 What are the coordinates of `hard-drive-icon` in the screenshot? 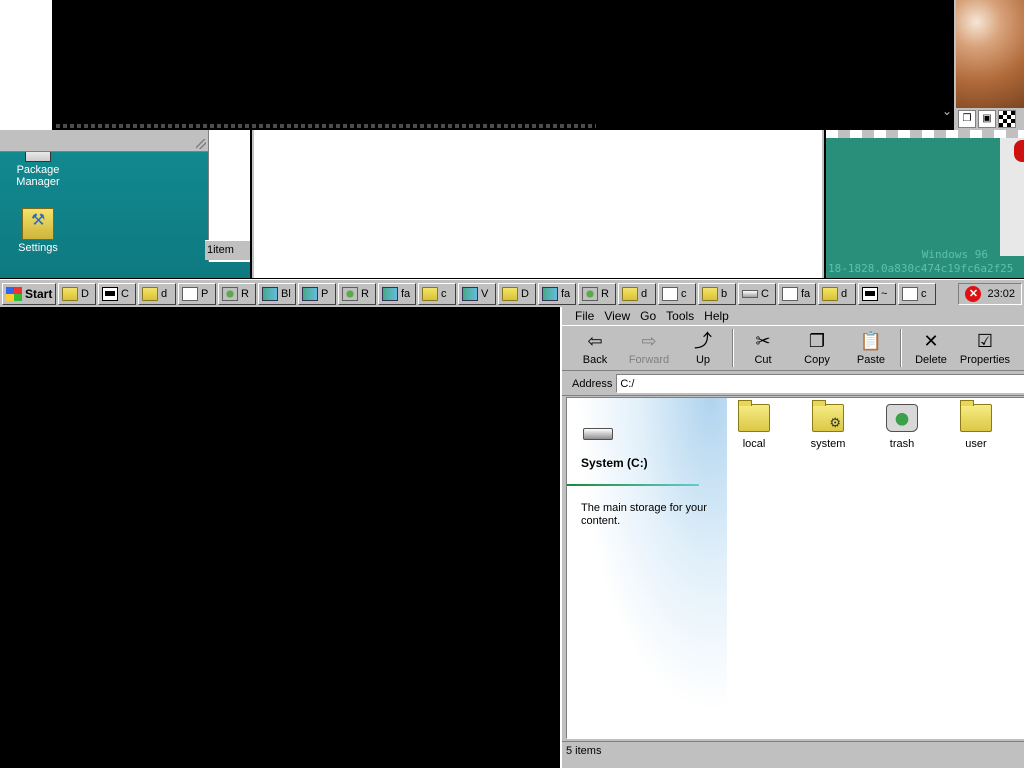 It's located at (598, 434).